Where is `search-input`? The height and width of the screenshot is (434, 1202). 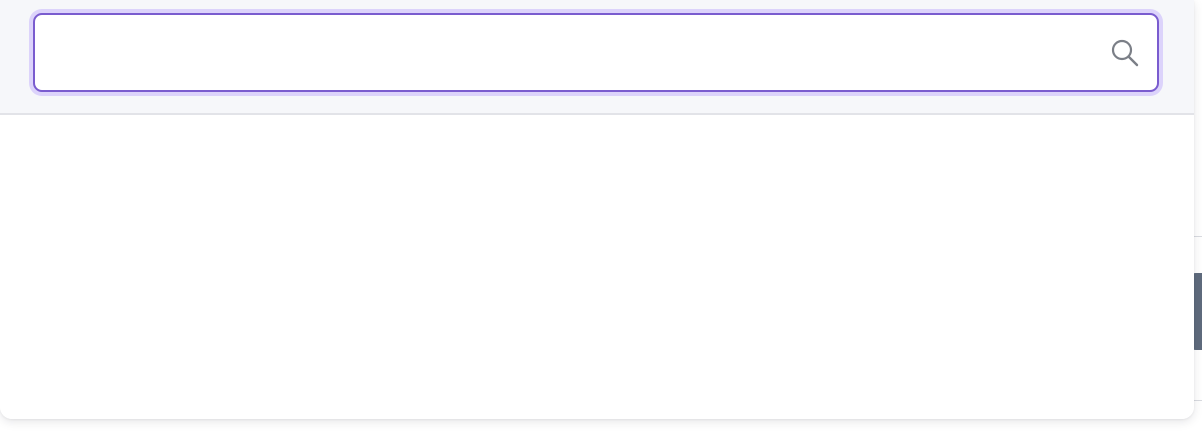 search-input is located at coordinates (571, 52).